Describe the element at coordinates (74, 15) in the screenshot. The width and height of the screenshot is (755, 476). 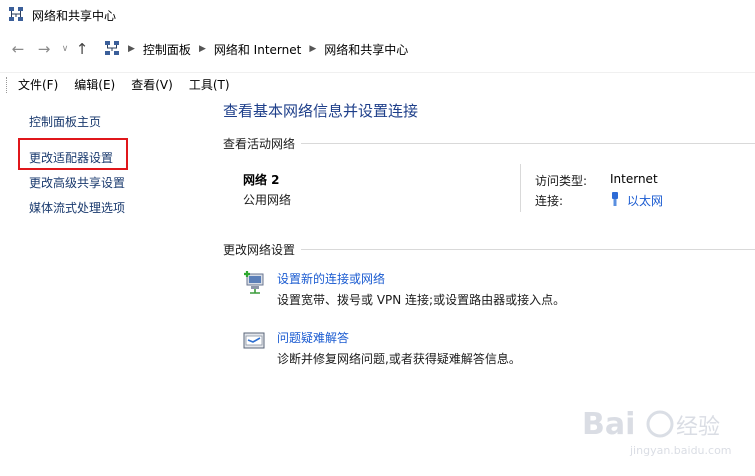
I see `window-title: 网络和共享中心` at that location.